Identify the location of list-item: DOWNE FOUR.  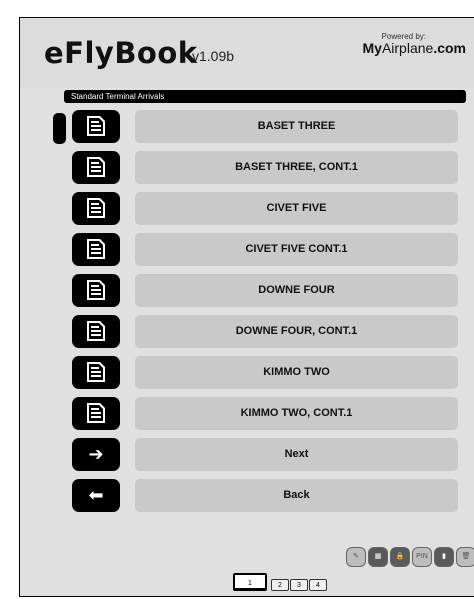
(247, 290).